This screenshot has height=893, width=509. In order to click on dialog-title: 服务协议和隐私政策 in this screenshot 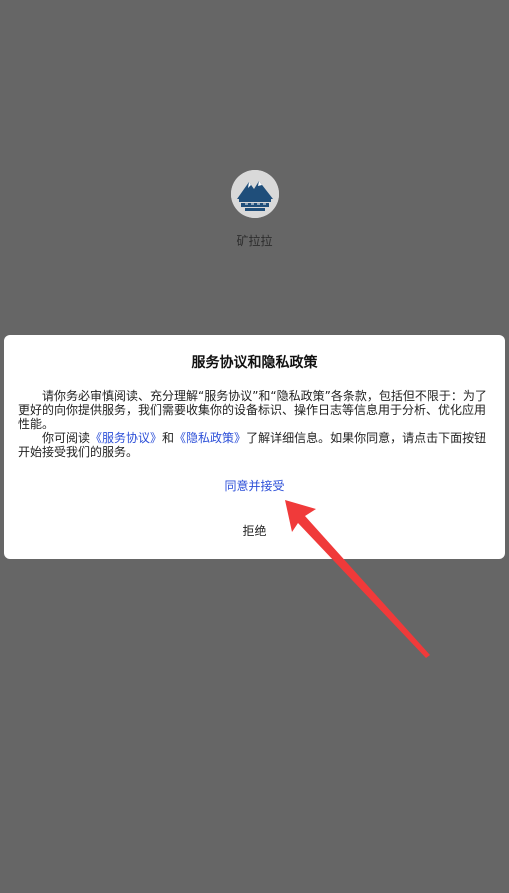, I will do `click(254, 363)`.